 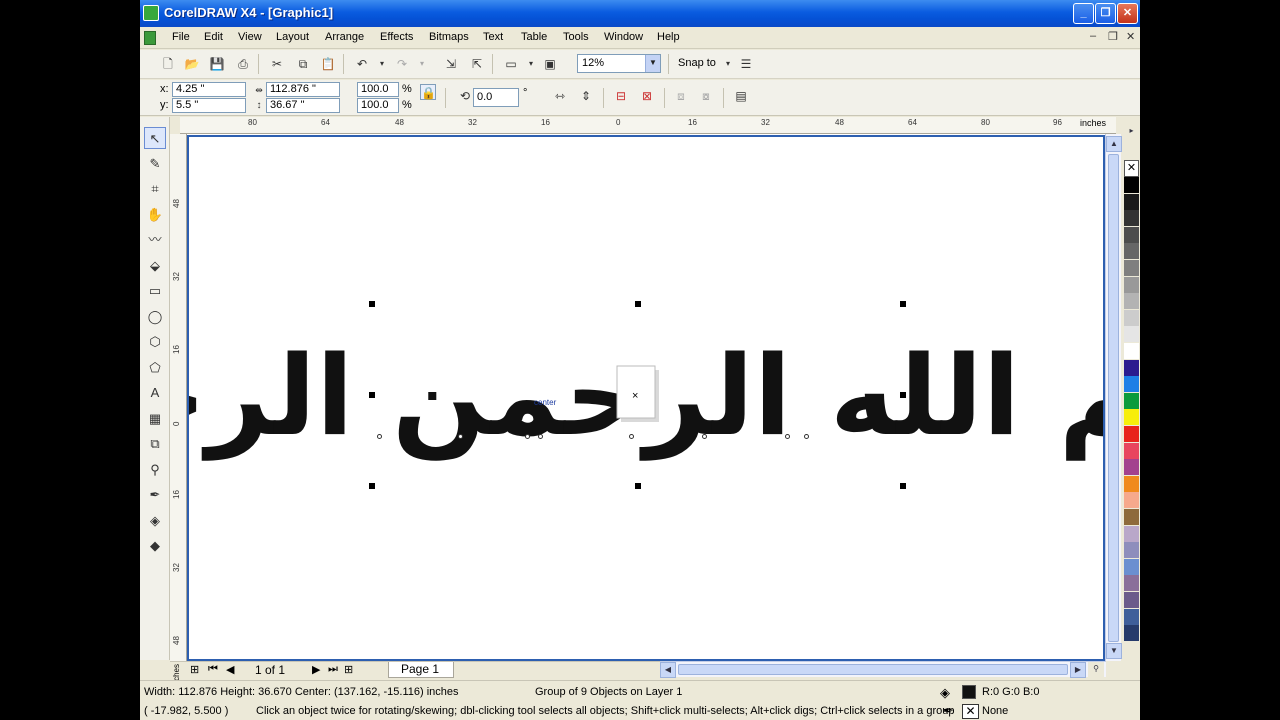 What do you see at coordinates (1113, 36) in the screenshot?
I see `doc-restore-icon: ❐` at bounding box center [1113, 36].